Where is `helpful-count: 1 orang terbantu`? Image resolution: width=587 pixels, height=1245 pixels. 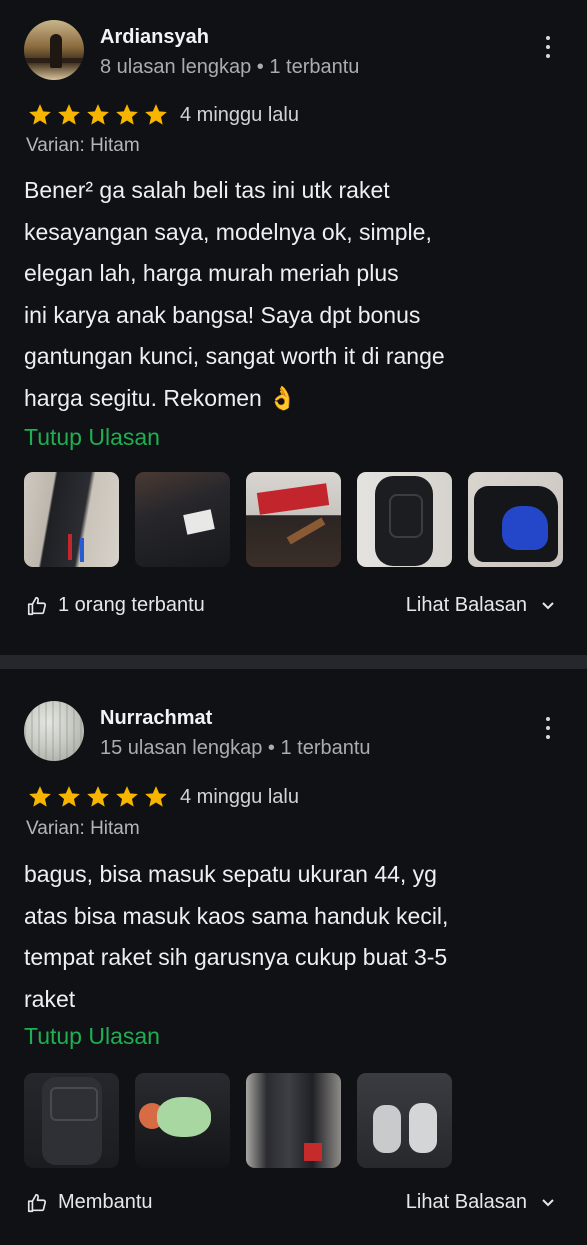
helpful-count: 1 orang terbantu is located at coordinates (131, 605).